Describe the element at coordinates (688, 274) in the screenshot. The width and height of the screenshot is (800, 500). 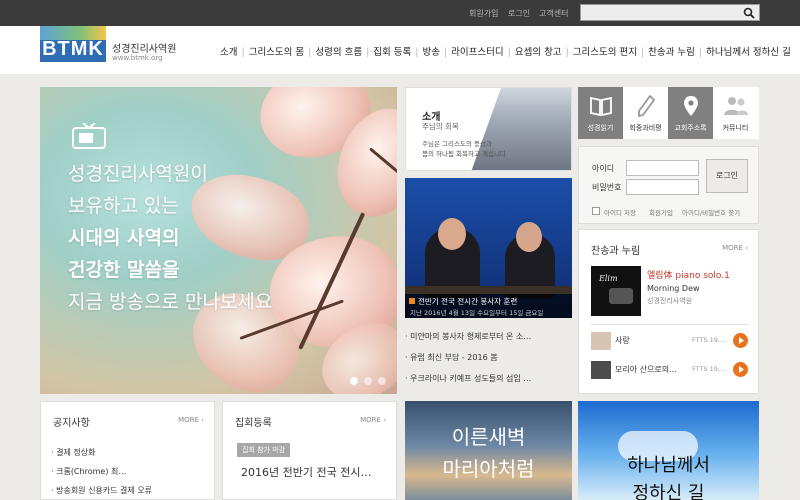
I see `featured-track-title: 엘림体 piano solo.1` at that location.